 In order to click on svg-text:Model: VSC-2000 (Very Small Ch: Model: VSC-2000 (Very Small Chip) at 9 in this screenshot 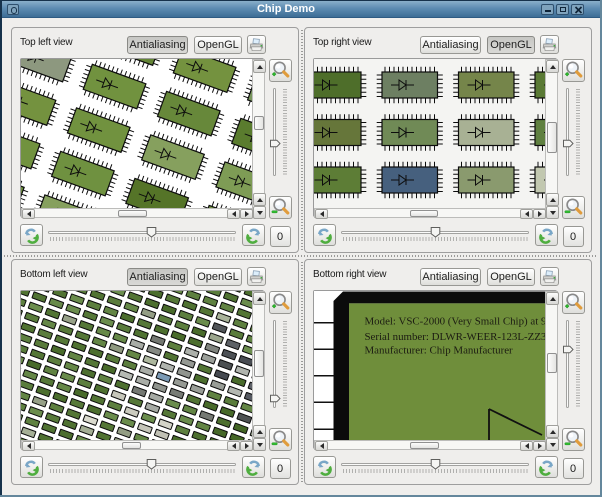, I will do `click(455, 322)`.